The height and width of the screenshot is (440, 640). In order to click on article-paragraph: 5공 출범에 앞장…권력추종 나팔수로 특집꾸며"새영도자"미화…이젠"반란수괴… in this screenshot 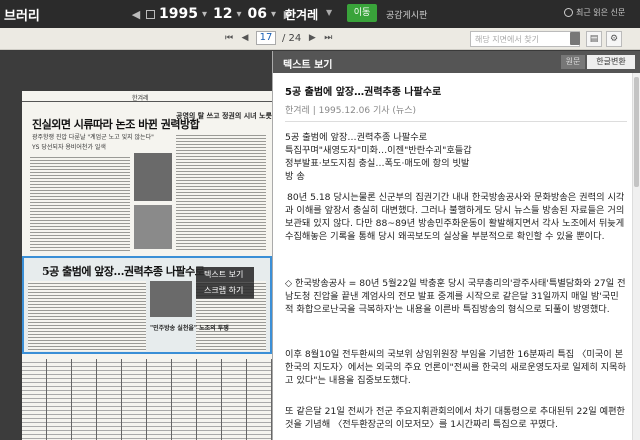, I will do `click(378, 157)`.